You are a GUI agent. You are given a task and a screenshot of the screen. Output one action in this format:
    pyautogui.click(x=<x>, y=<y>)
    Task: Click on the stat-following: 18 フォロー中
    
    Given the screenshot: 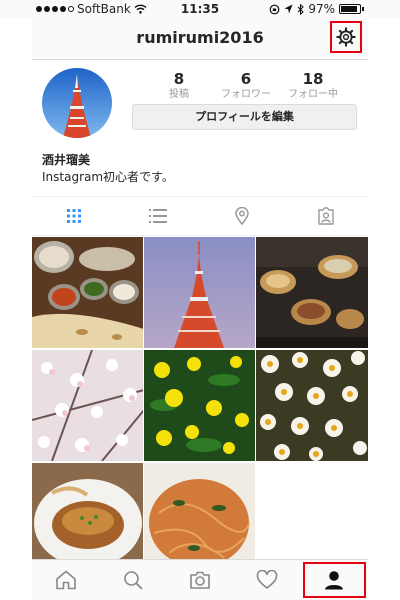 What is the action you would take?
    pyautogui.click(x=313, y=86)
    